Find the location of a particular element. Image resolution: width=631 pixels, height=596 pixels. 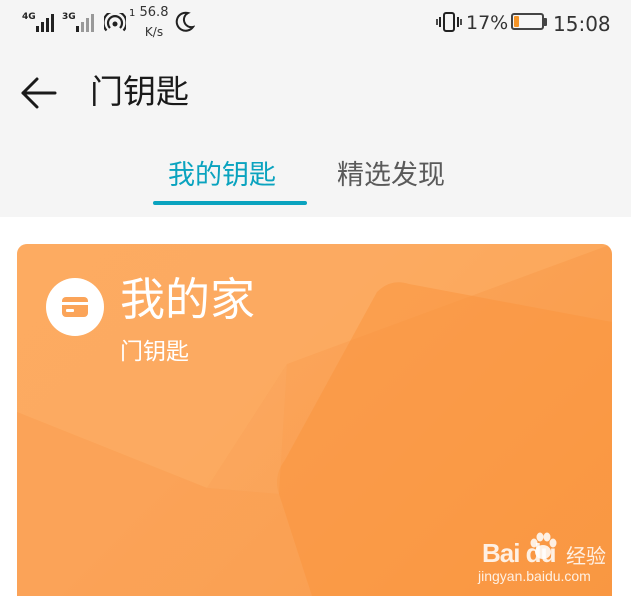

baidu-jingyan-watermark: Bai du 经验 jingyan.baidu.com is located at coordinates (553, 557).